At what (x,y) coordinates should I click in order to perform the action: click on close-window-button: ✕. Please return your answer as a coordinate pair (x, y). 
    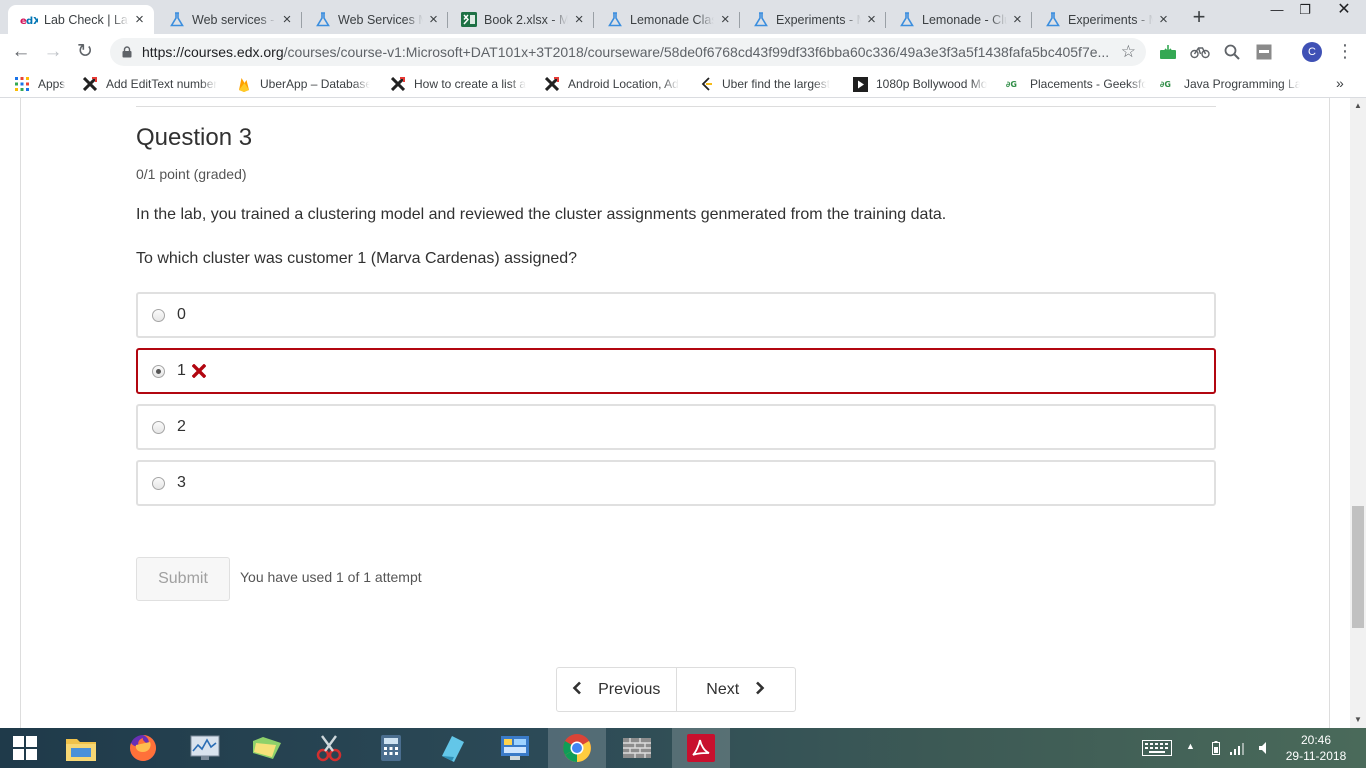
    Looking at the image, I should click on (1344, 11).